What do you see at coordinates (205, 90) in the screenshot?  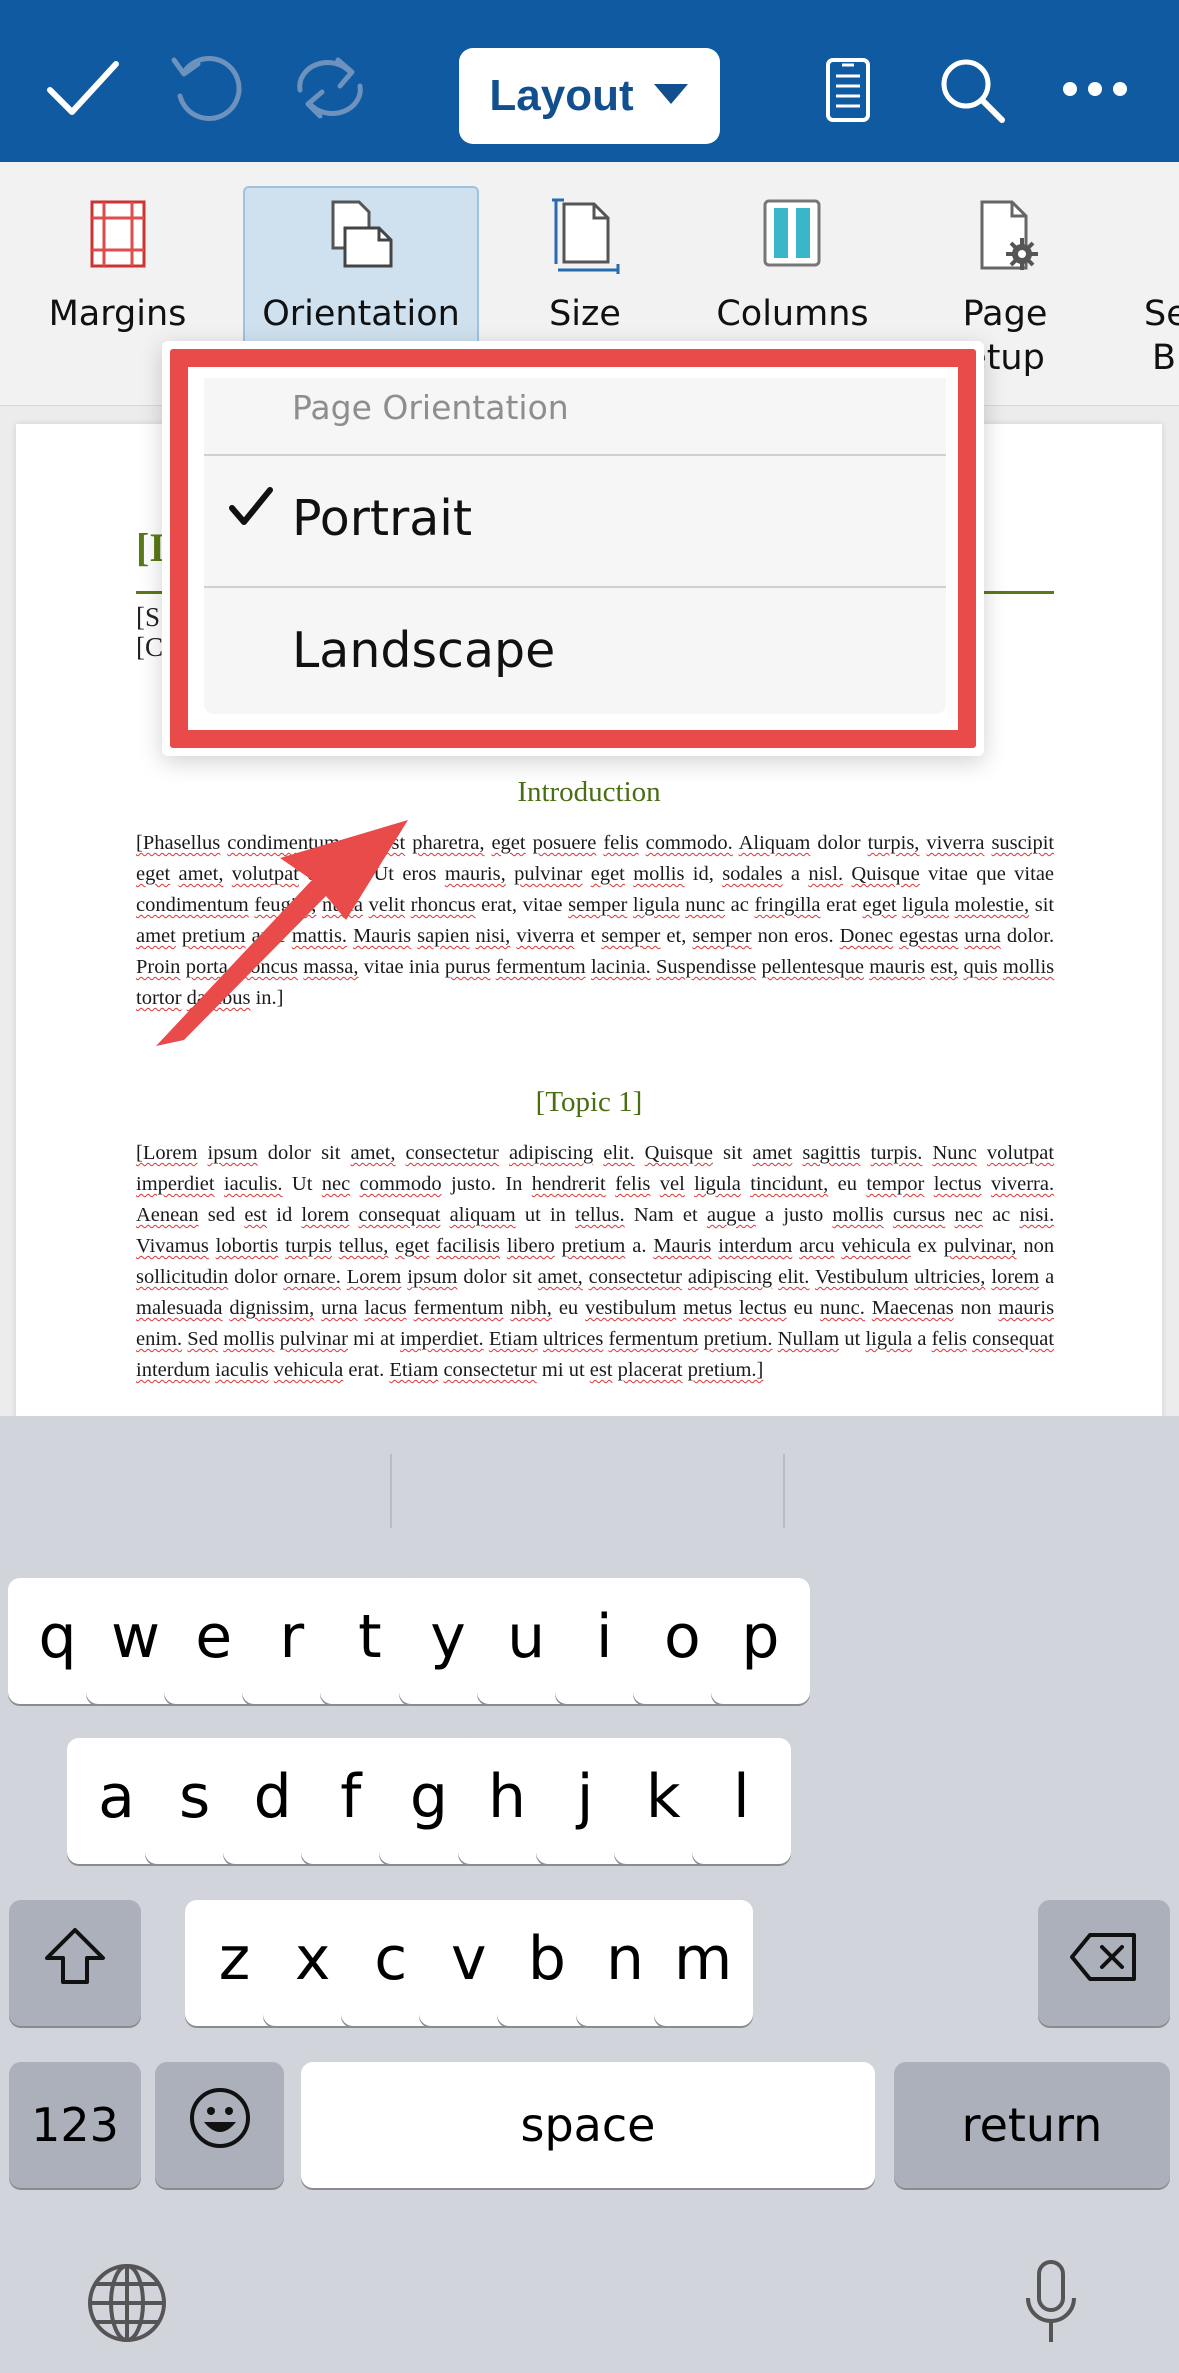 I see `undo-icon` at bounding box center [205, 90].